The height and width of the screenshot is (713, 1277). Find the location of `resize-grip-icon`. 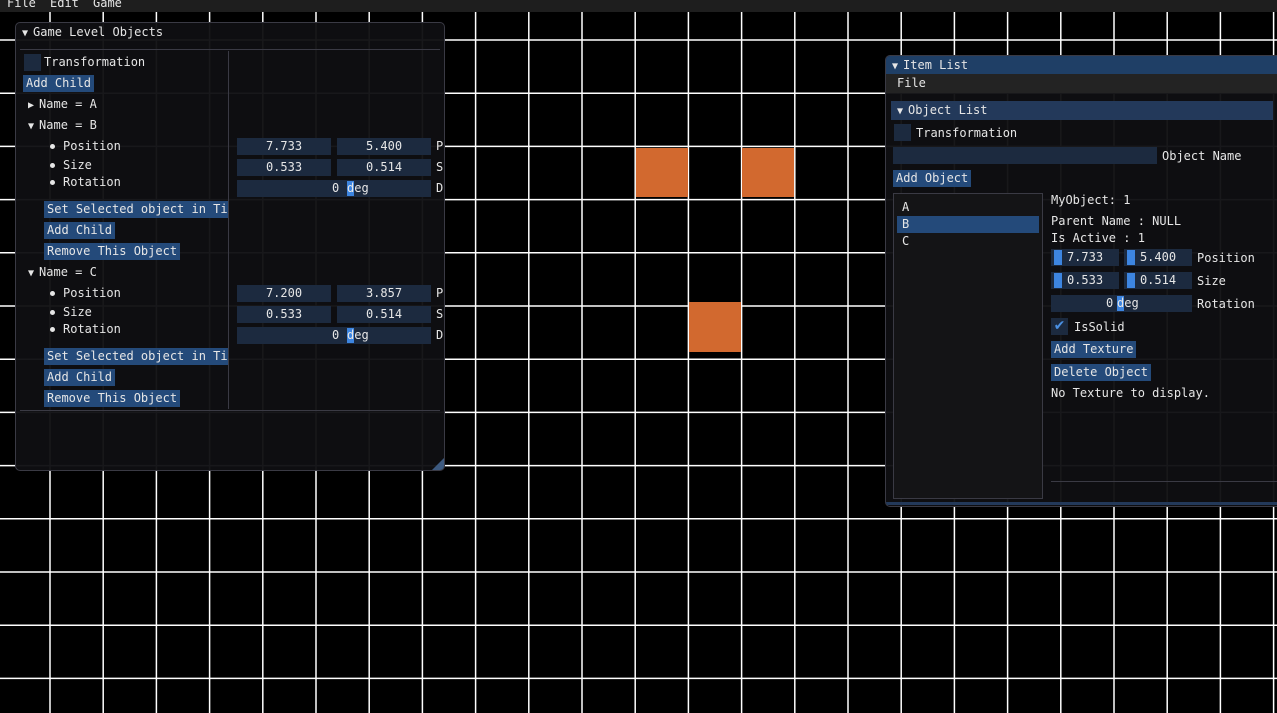

resize-grip-icon is located at coordinates (438, 464).